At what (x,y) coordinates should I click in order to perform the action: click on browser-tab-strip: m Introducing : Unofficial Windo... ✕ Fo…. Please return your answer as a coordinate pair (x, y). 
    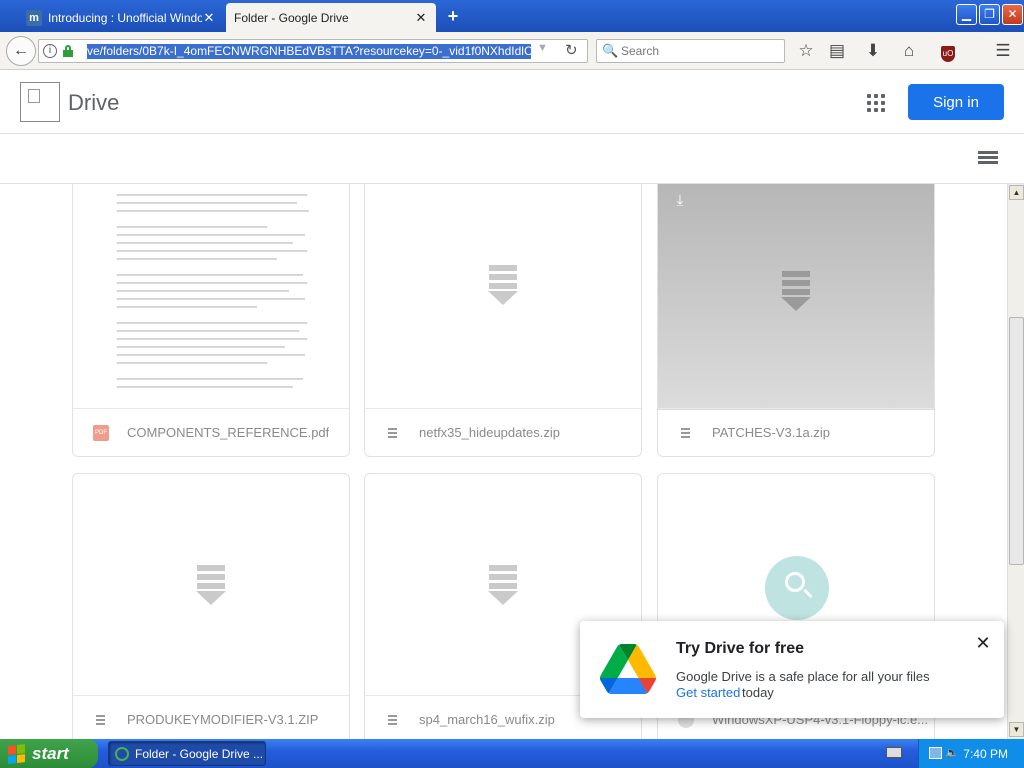
    Looking at the image, I should click on (512, 16).